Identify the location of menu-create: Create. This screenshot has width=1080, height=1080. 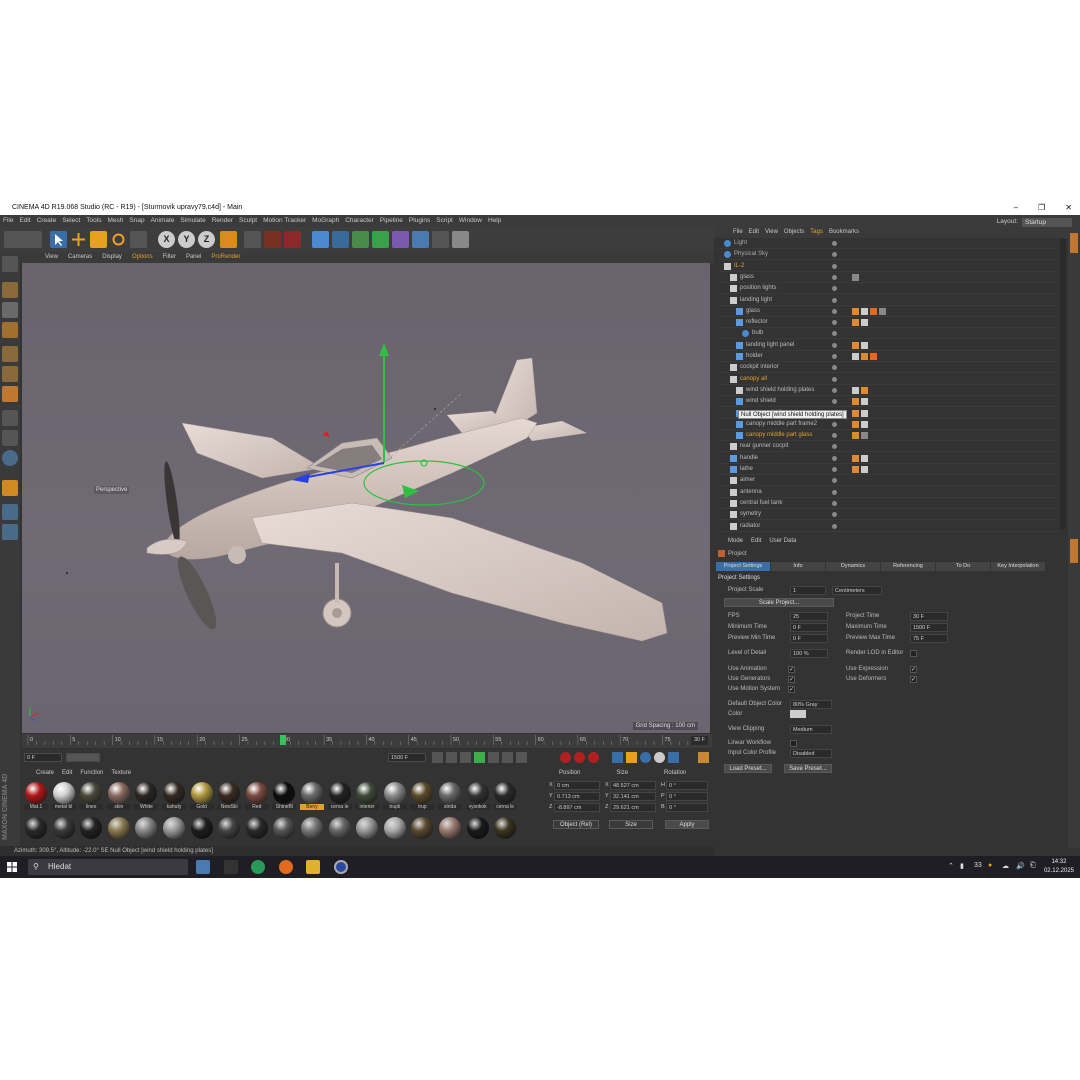
(47, 220).